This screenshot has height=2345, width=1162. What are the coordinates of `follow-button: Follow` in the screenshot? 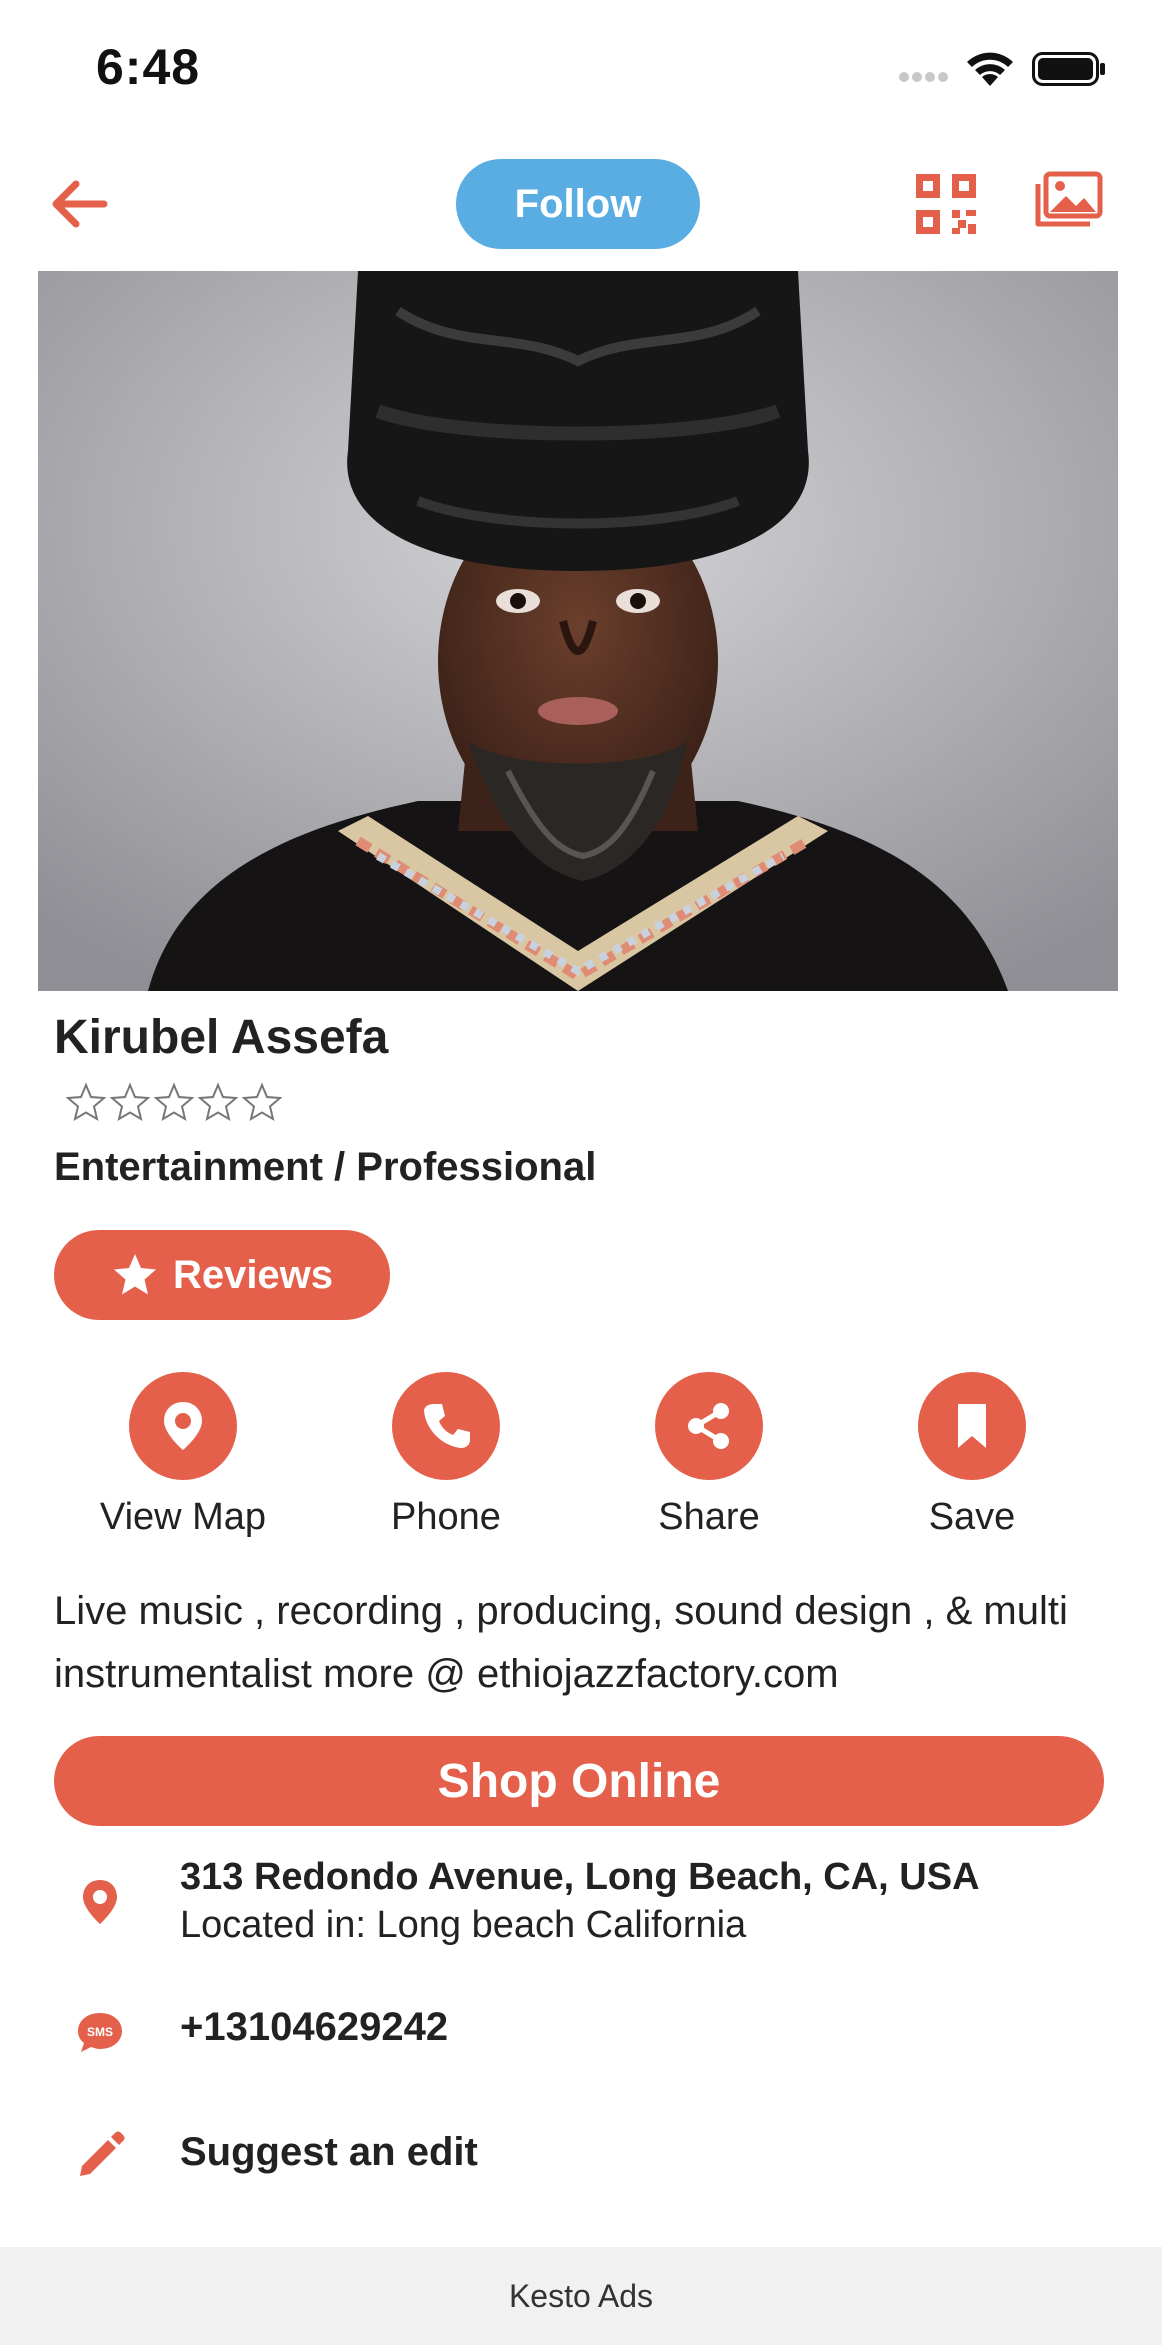 It's located at (578, 204).